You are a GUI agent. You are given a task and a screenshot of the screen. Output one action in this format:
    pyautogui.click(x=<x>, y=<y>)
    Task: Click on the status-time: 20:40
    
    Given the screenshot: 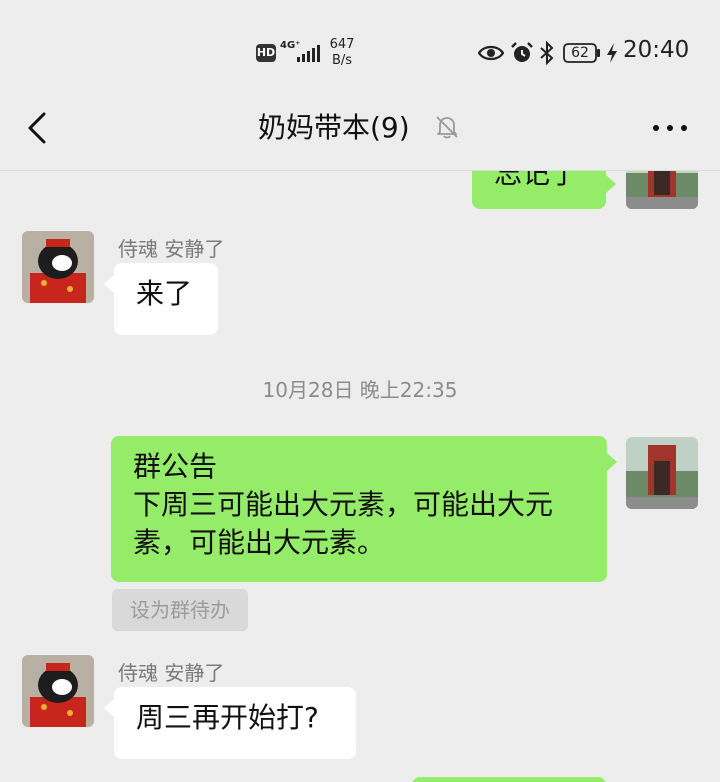 What is the action you would take?
    pyautogui.click(x=656, y=50)
    